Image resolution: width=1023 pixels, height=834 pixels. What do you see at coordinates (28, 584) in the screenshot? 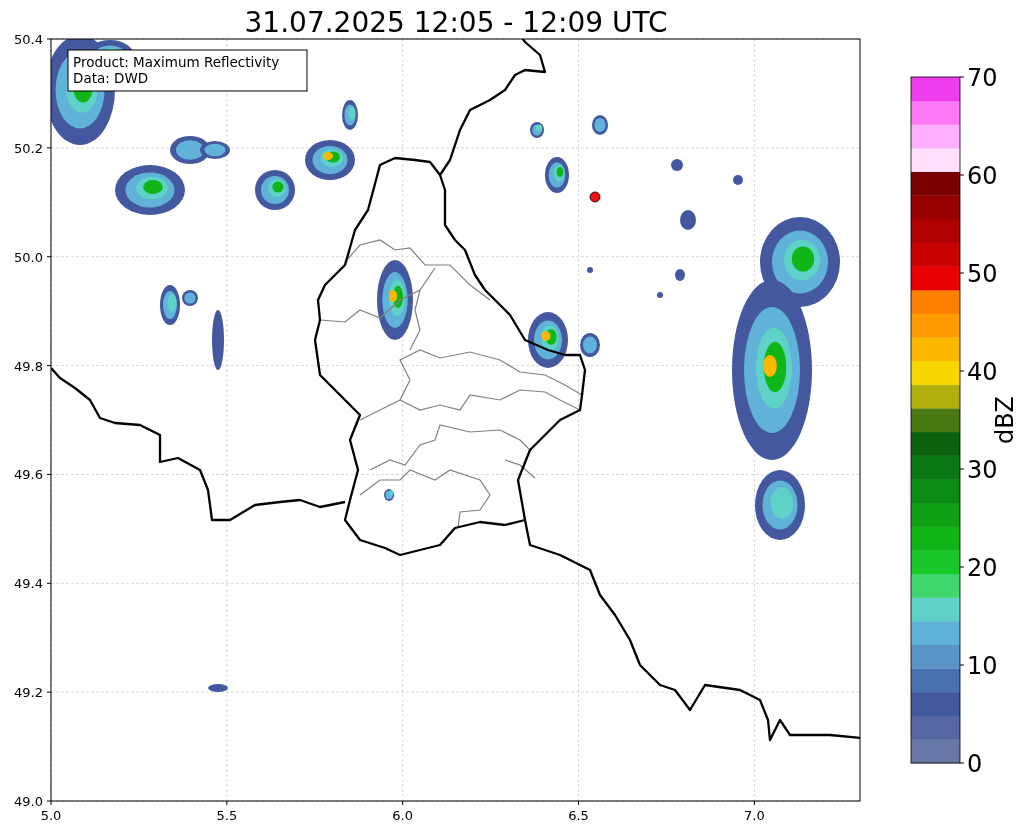
I see `y-tick-label: 49.4` at bounding box center [28, 584].